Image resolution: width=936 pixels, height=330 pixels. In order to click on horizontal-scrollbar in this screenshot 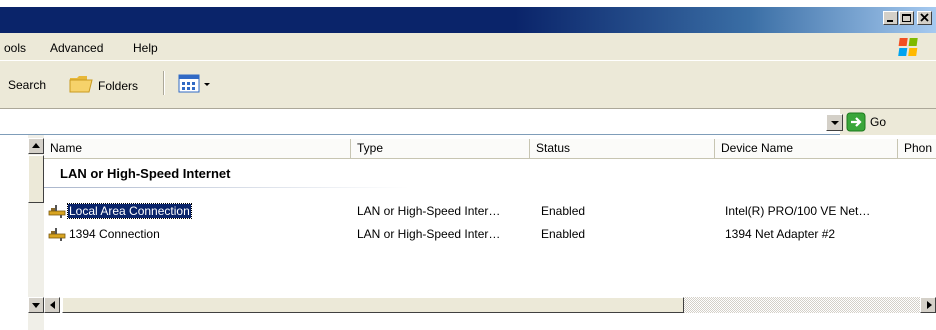, I will do `click(468, 305)`.